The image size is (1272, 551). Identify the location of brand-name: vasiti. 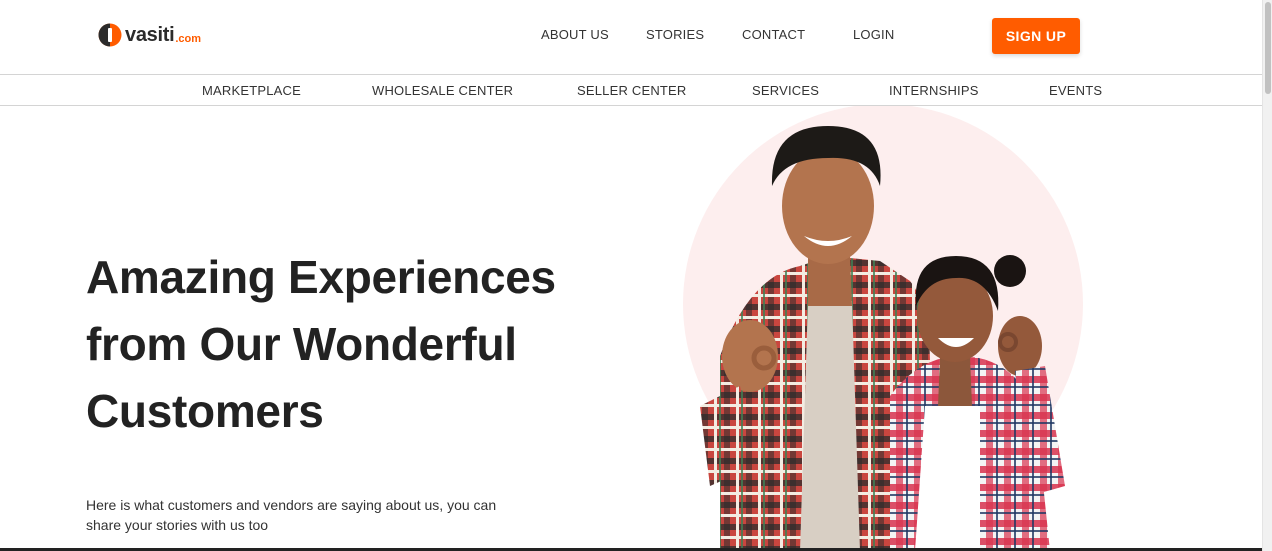
(150, 34).